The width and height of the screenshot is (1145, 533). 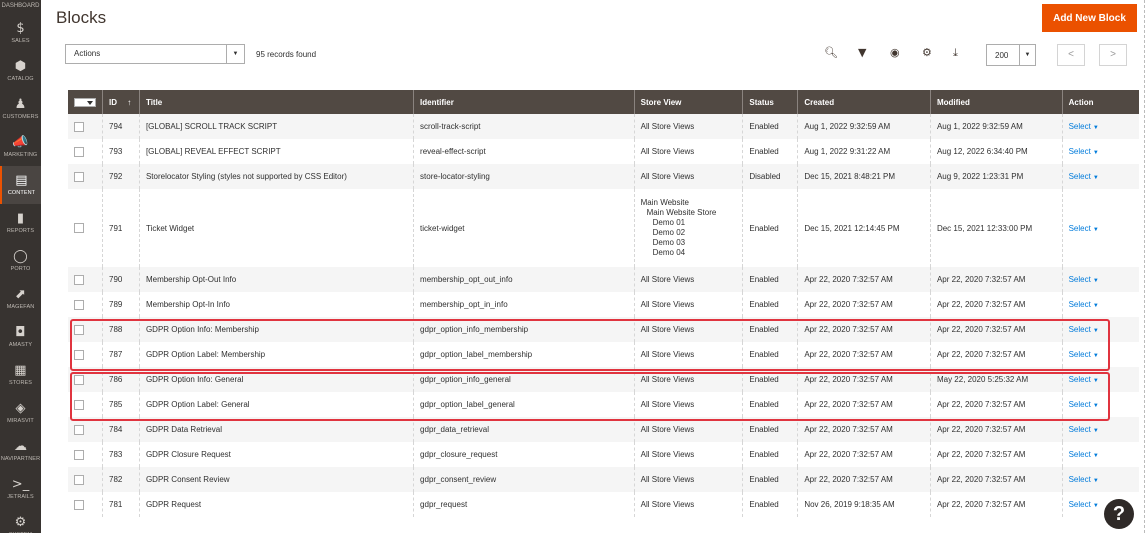 What do you see at coordinates (524, 102) in the screenshot?
I see `column-header-identifier: Identifier` at bounding box center [524, 102].